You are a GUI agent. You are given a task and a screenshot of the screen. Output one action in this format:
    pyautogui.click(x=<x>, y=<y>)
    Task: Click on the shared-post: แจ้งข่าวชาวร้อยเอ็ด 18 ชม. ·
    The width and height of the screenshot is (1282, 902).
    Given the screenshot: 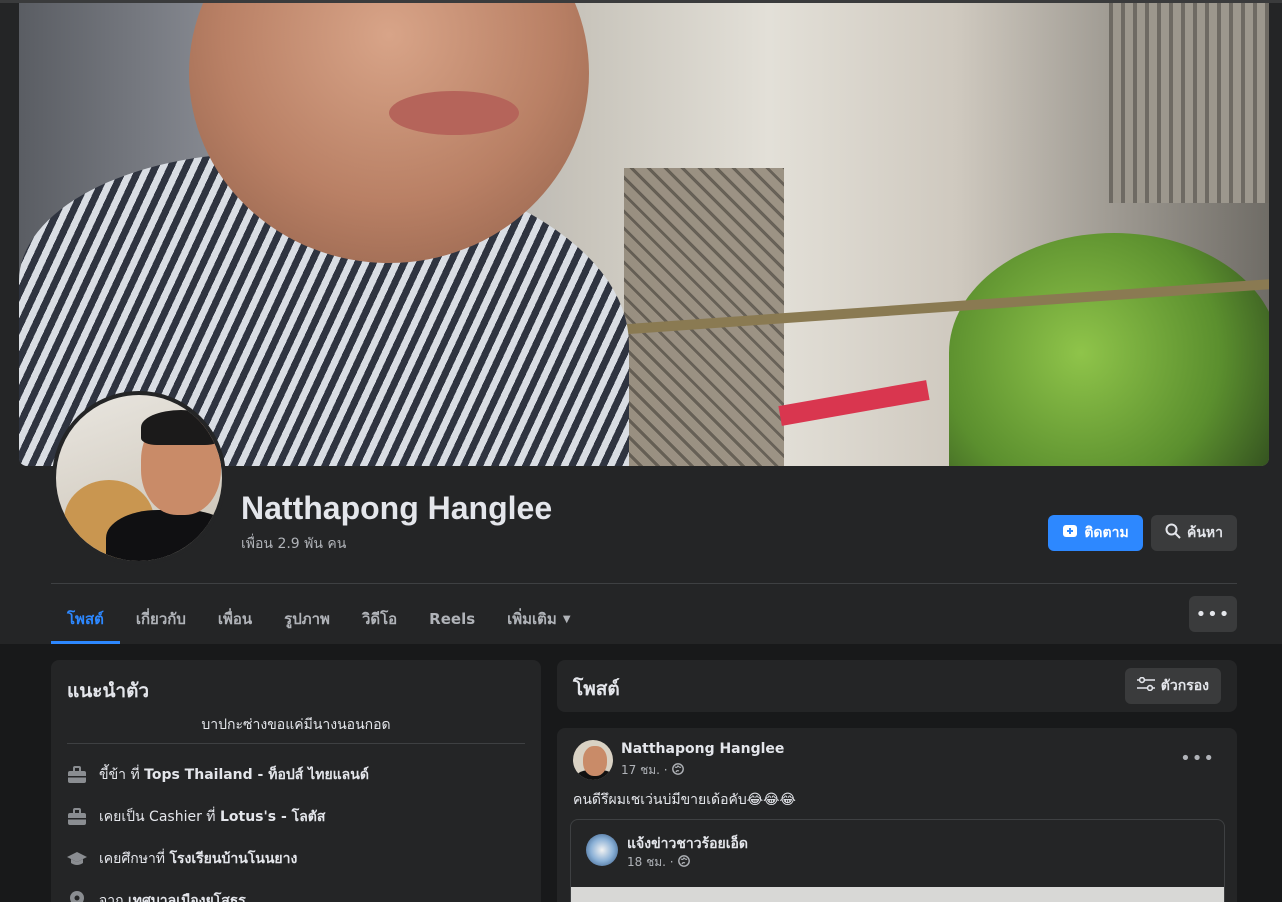 What is the action you would take?
    pyautogui.click(x=897, y=860)
    